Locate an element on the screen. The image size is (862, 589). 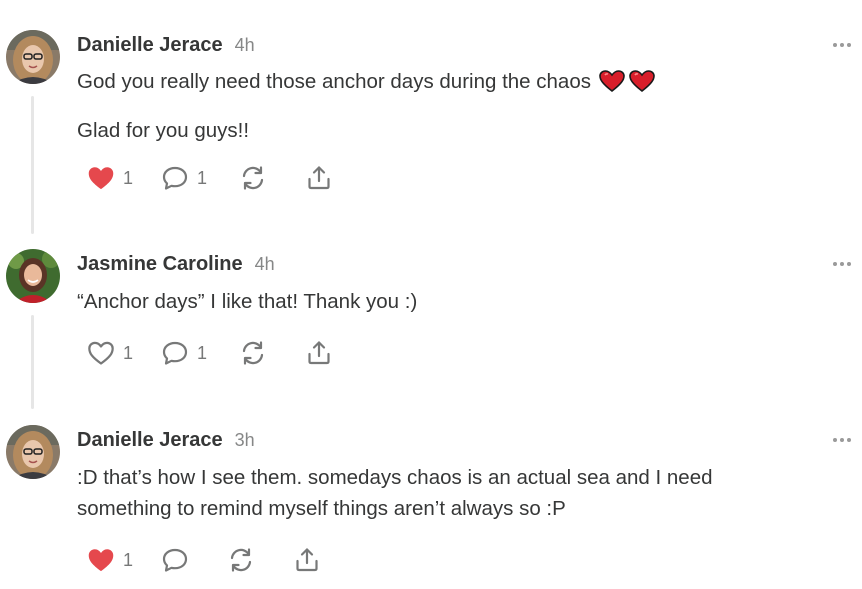
author-name: Jasmine Caroline is located at coordinates (160, 264).